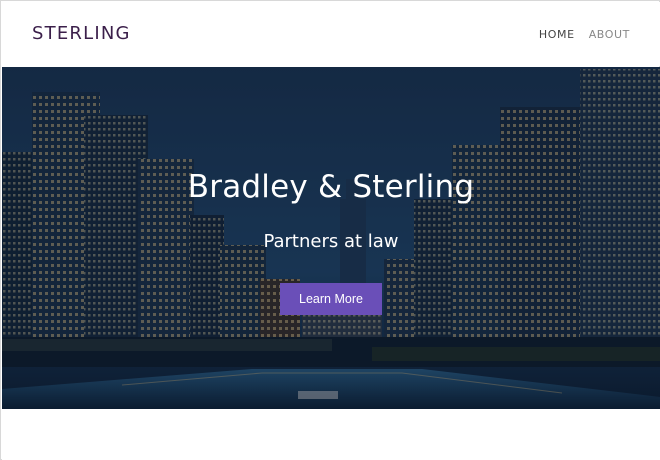  I want to click on nav-link-home: HOME, so click(557, 34).